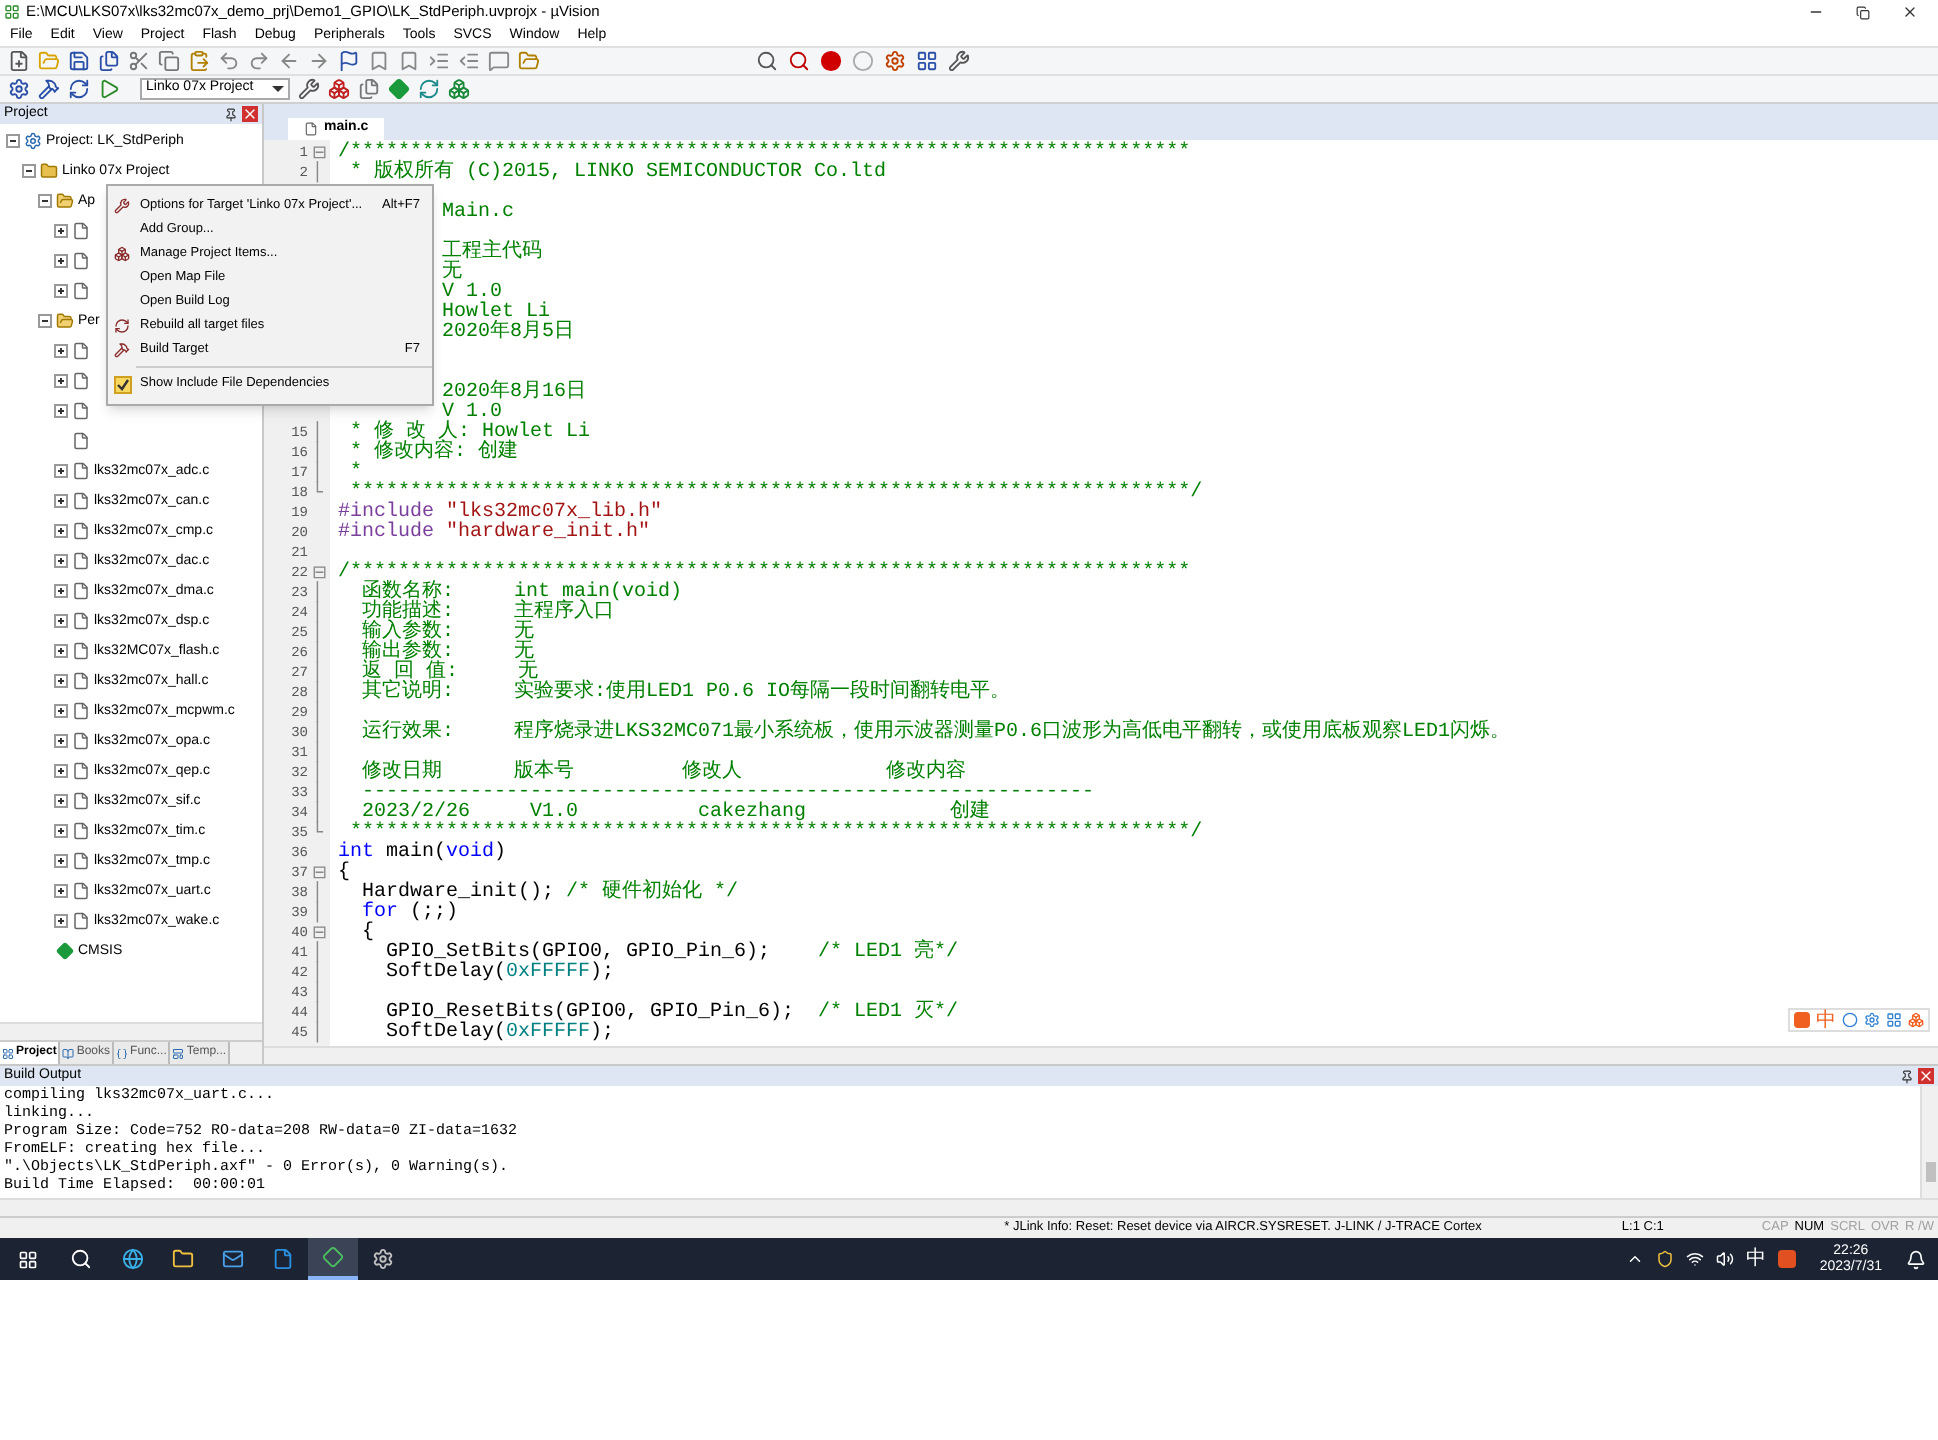 This screenshot has height=1440, width=1938. I want to click on redo-icon, so click(259, 61).